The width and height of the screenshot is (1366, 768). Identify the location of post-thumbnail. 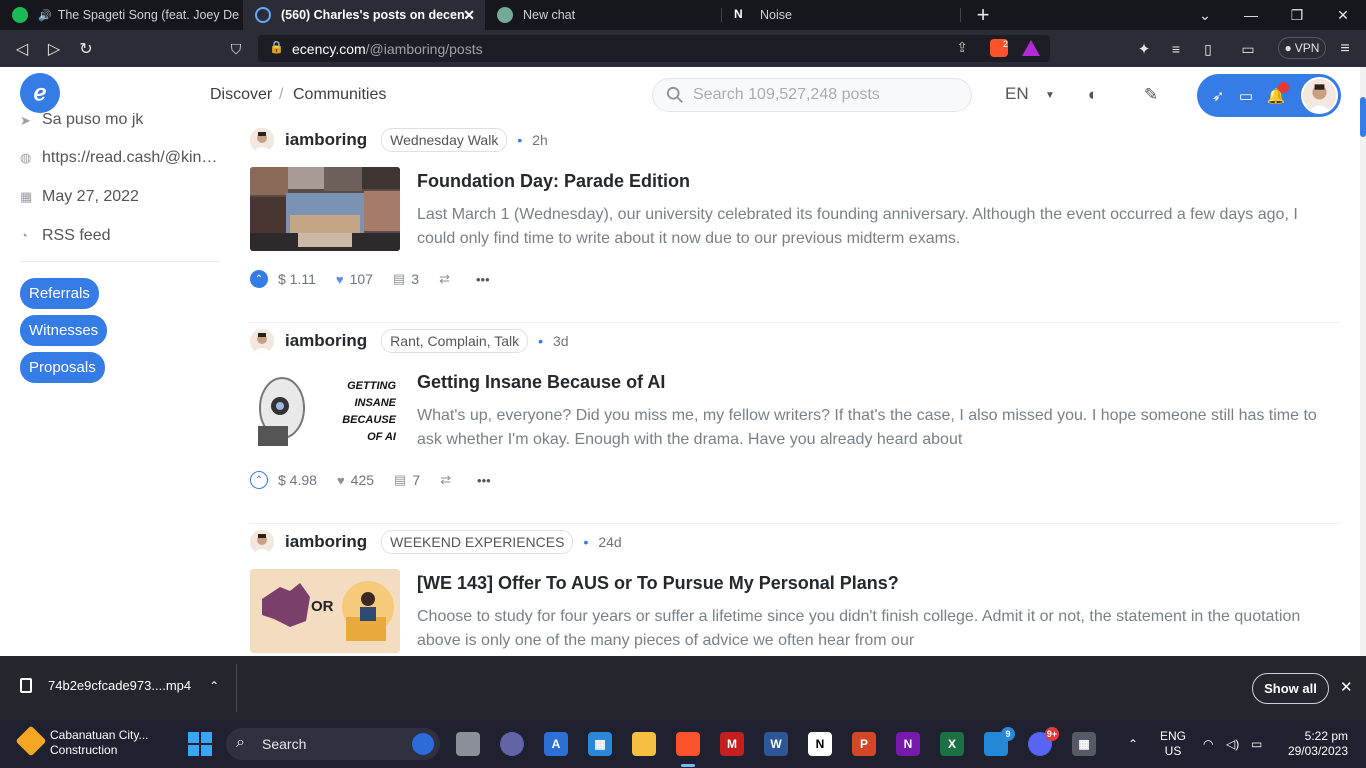
(325, 209).